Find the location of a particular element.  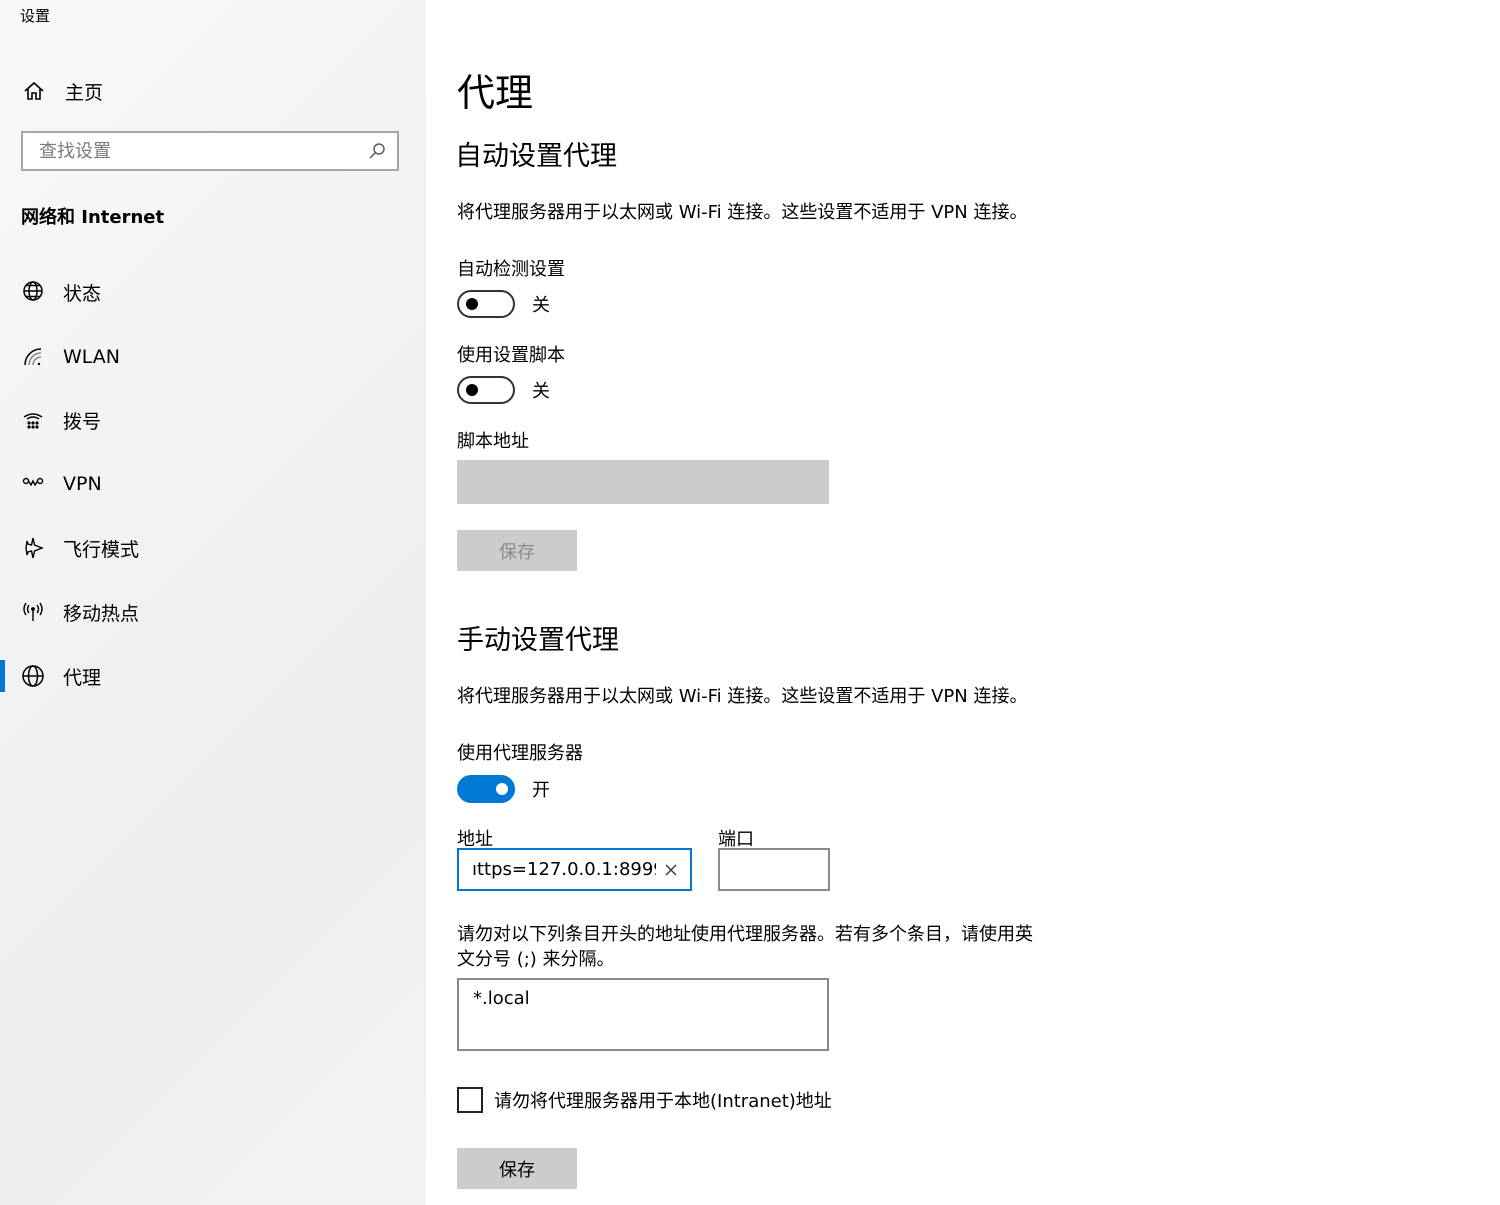

sidebar-item-status: 状态 is located at coordinates (213, 292).